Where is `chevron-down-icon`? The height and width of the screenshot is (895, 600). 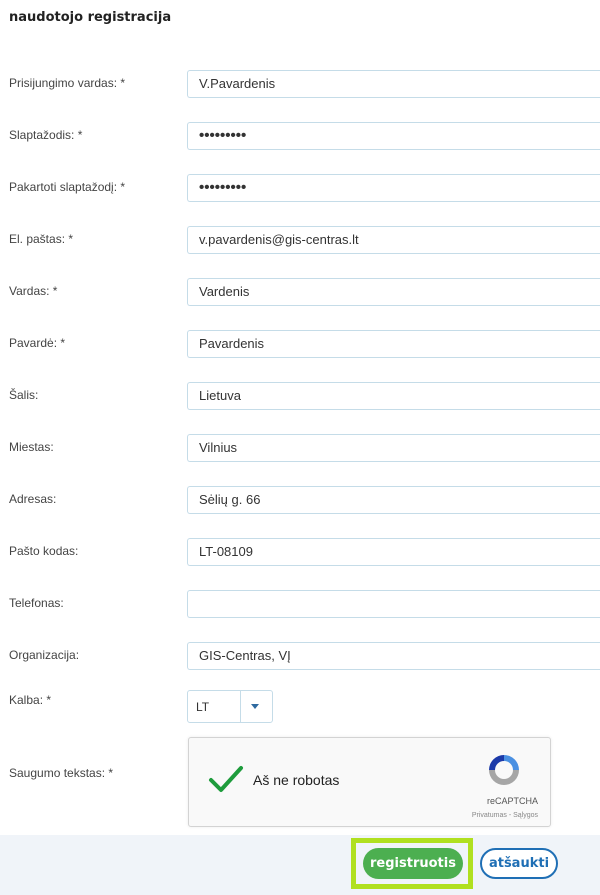 chevron-down-icon is located at coordinates (255, 706).